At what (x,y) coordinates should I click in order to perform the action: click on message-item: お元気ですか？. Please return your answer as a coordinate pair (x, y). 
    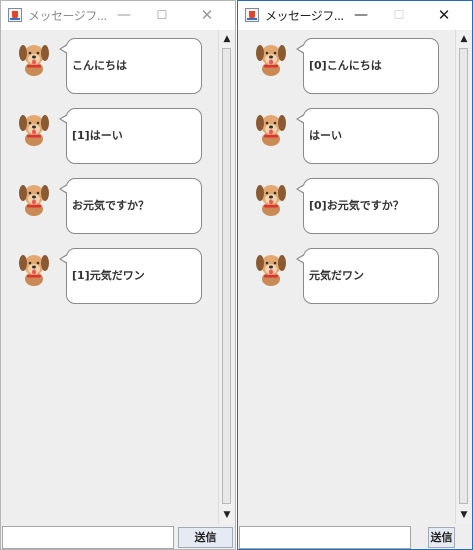
    Looking at the image, I should click on (109, 202).